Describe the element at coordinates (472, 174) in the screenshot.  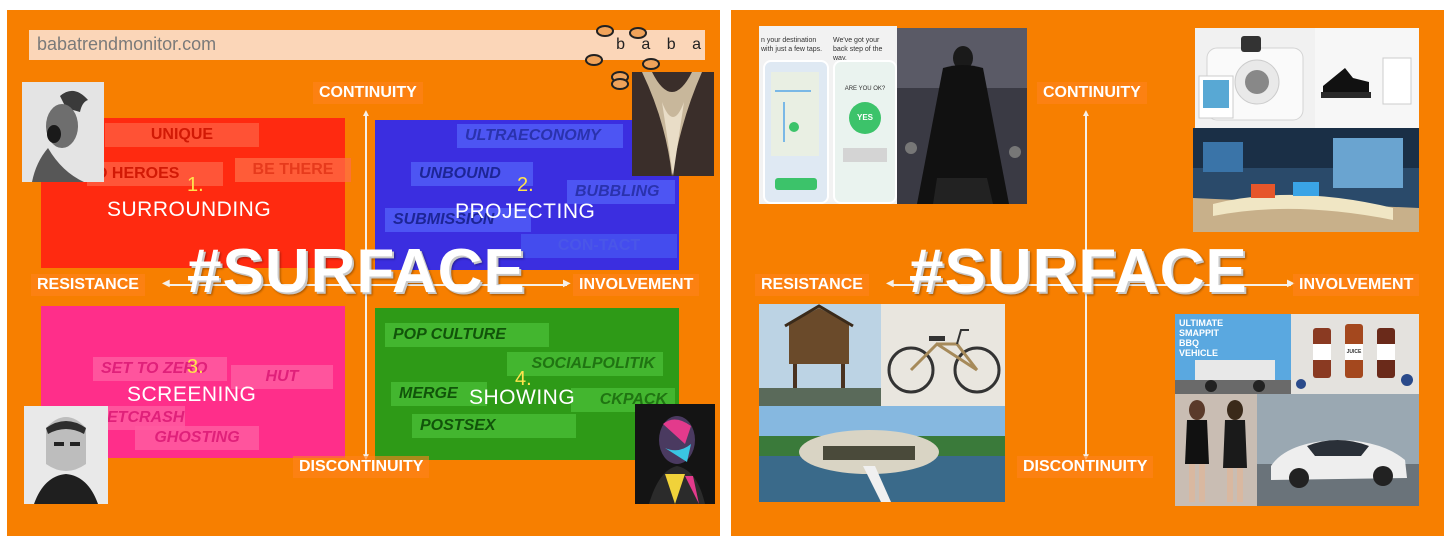
I see `tag-unbound: UNBOUND` at that location.